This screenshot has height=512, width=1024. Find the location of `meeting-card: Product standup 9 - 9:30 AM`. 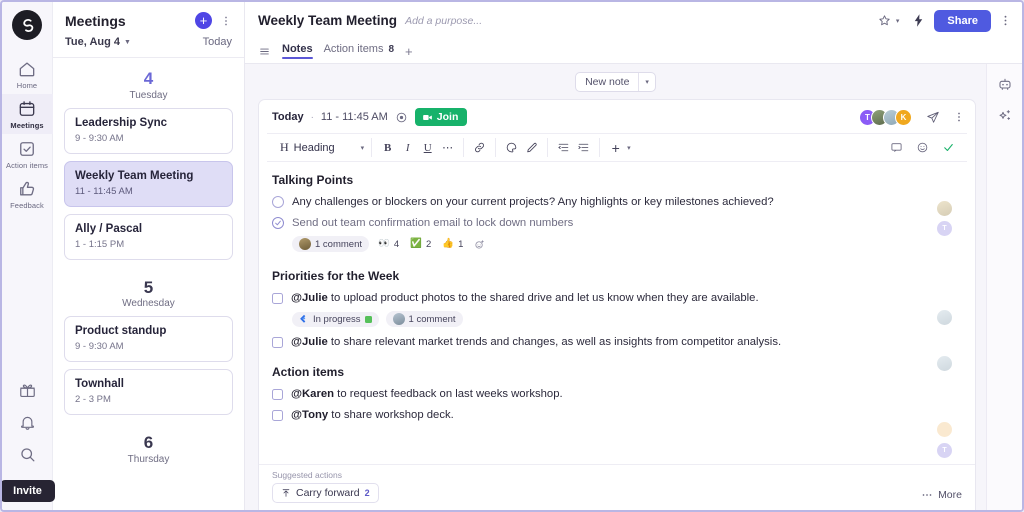

meeting-card: Product standup 9 - 9:30 AM is located at coordinates (148, 339).